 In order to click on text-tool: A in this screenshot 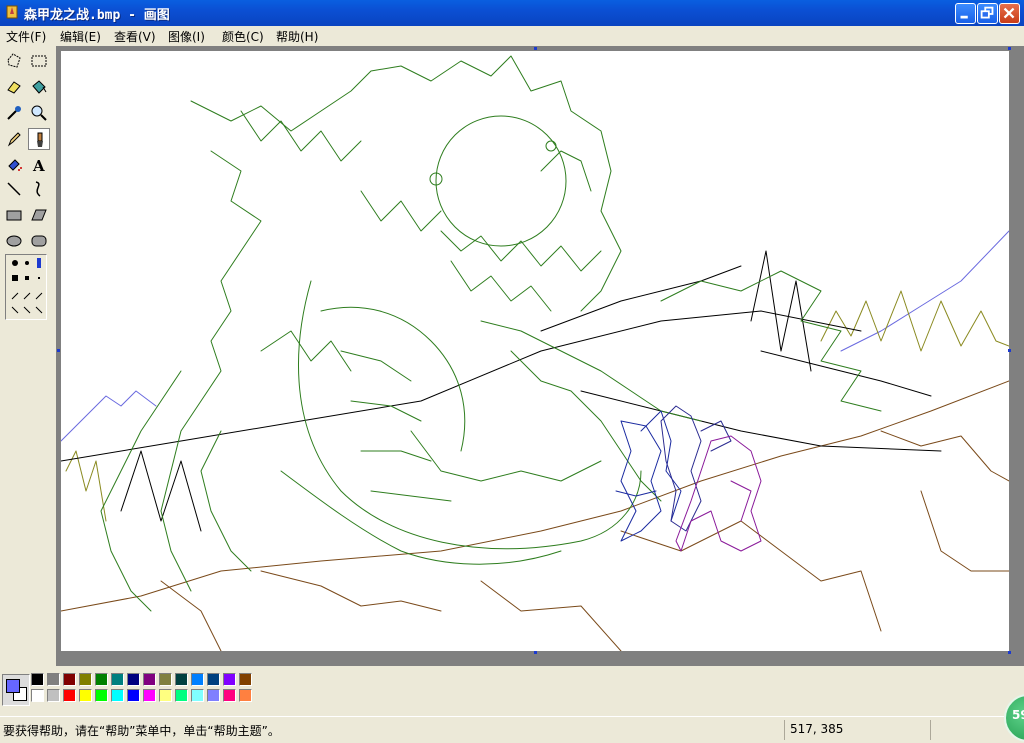, I will do `click(39, 165)`.